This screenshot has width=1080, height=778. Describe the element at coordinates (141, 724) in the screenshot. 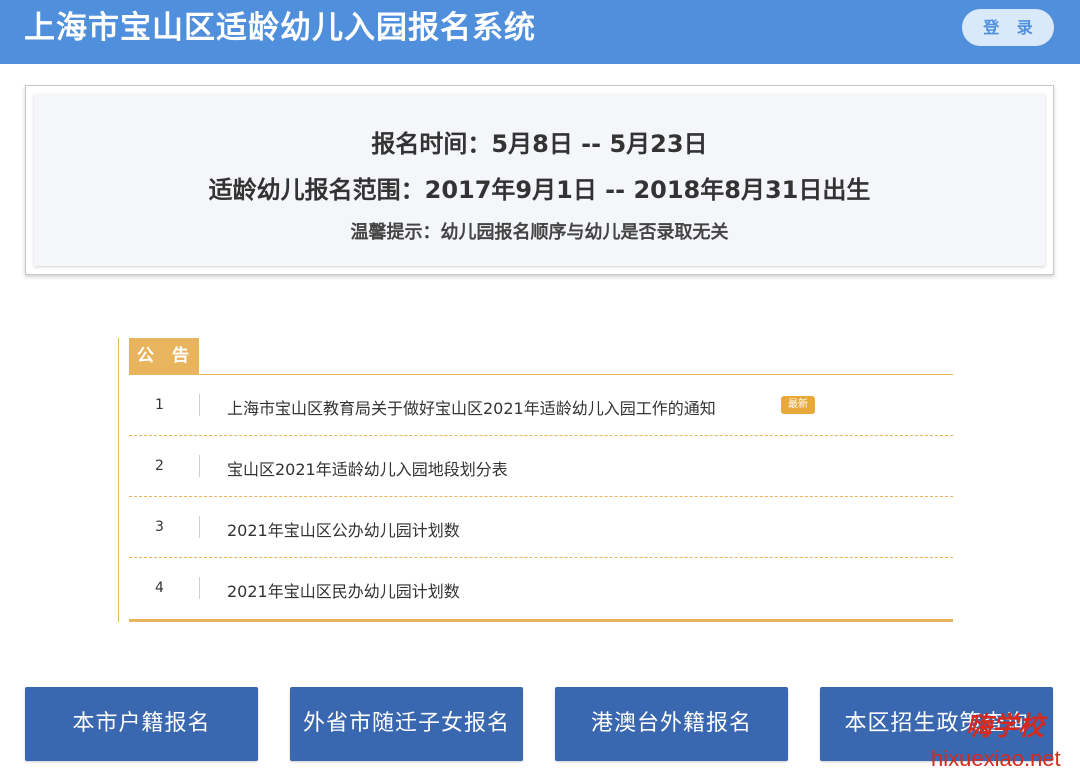

I see `local-registration-button: 本市户籍报名` at that location.